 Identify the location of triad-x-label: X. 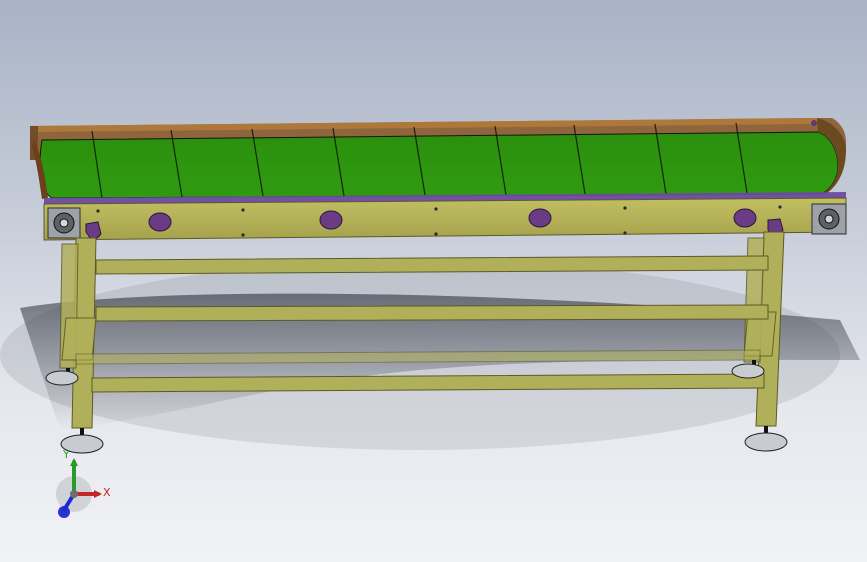
(107, 492).